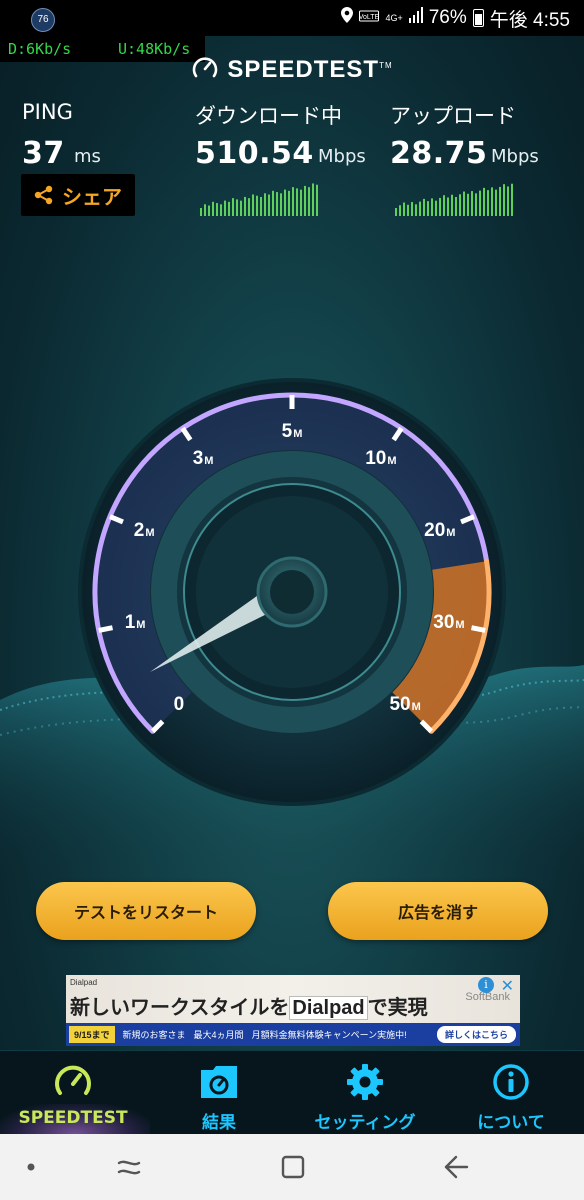 The image size is (584, 1200). I want to click on notification-badge: 76, so click(43, 20).